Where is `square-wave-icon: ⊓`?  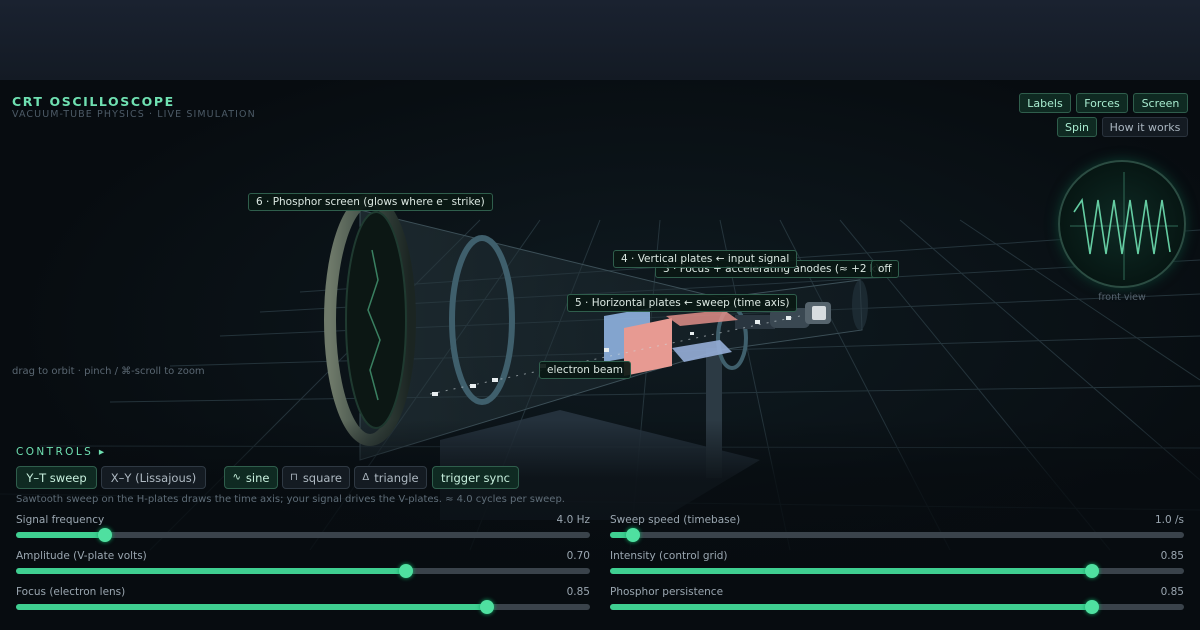 square-wave-icon: ⊓ is located at coordinates (294, 477).